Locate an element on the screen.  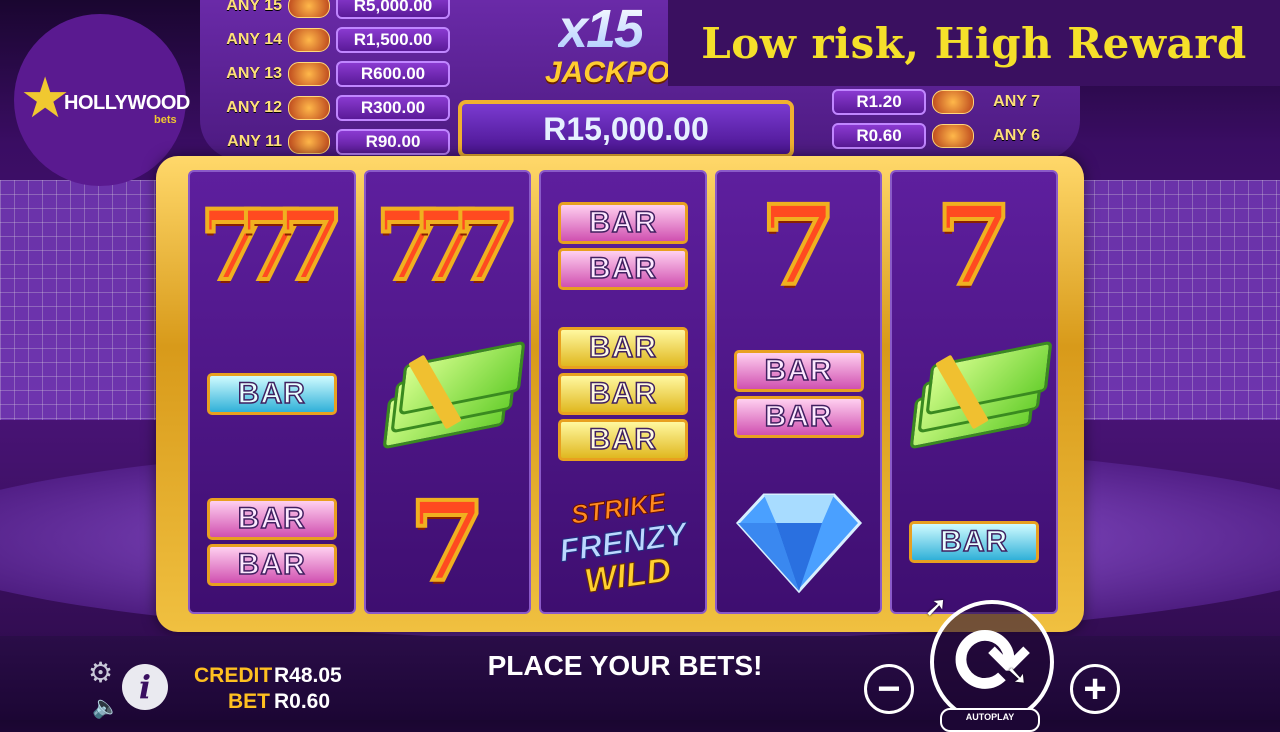
paytable-count: ANY 12 is located at coordinates (254, 107).